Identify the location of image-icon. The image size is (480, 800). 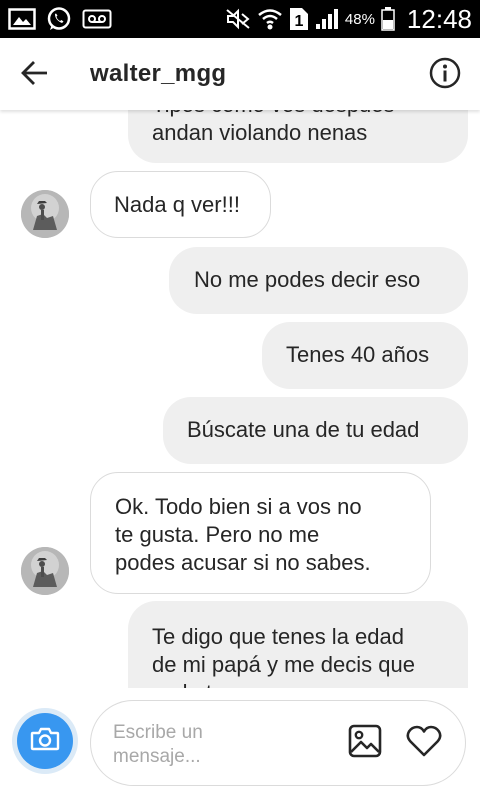
(22, 19).